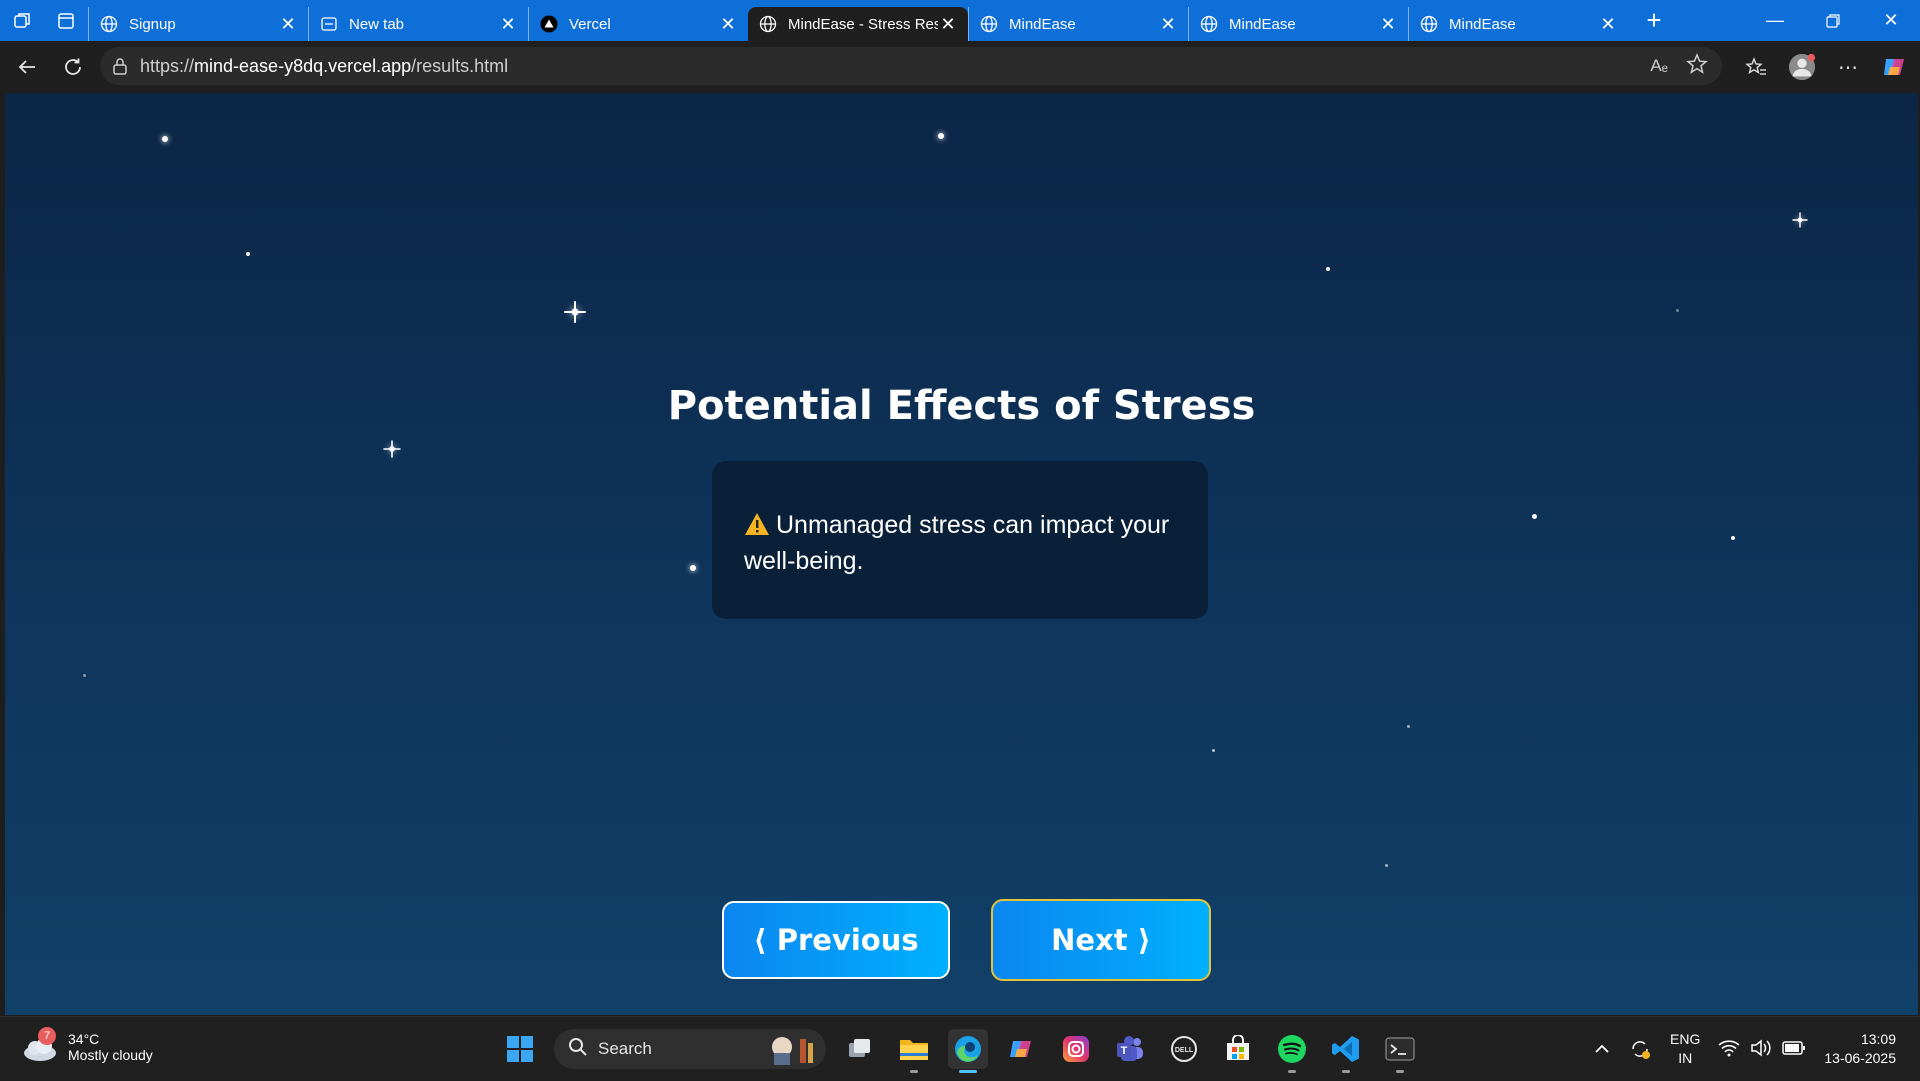  Describe the element at coordinates (1101, 940) in the screenshot. I see `next-button: Next ⟩` at that location.